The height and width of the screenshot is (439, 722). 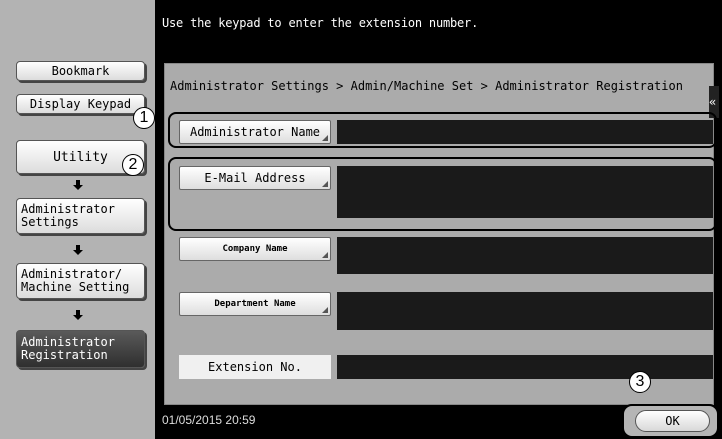 What do you see at coordinates (80, 281) in the screenshot?
I see `administrator-machine-setting-button: Administrator/ Machine Setting` at bounding box center [80, 281].